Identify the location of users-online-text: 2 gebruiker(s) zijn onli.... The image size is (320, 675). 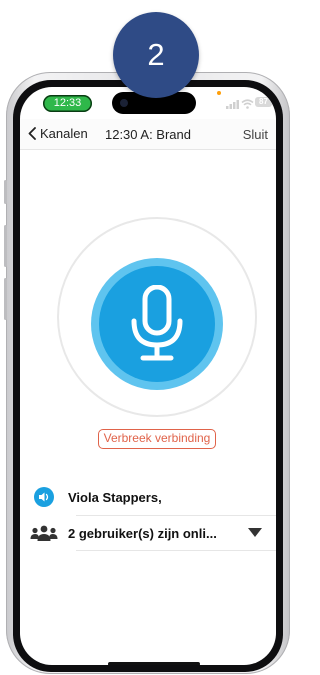
(142, 533).